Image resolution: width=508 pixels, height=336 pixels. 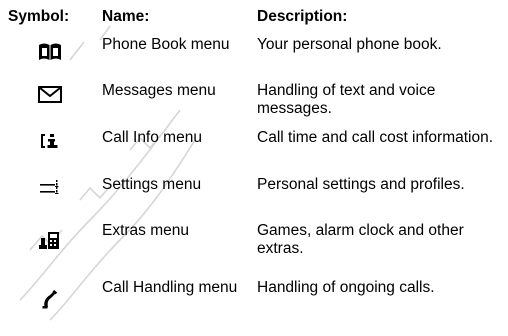 I want to click on settings-icon, so click(x=50, y=188).